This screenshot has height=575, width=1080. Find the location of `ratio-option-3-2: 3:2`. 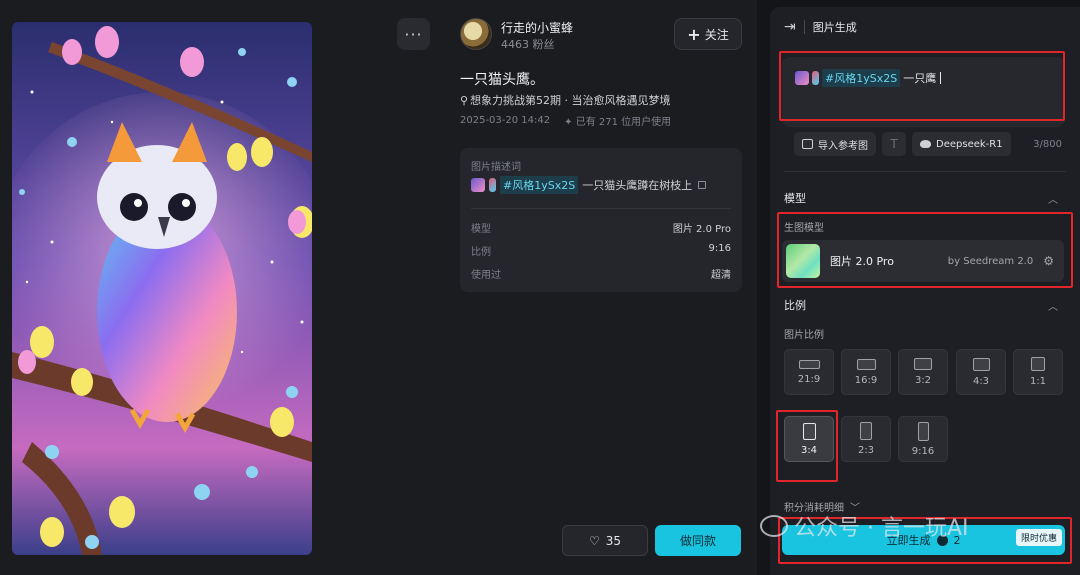

ratio-option-3-2: 3:2 is located at coordinates (923, 372).